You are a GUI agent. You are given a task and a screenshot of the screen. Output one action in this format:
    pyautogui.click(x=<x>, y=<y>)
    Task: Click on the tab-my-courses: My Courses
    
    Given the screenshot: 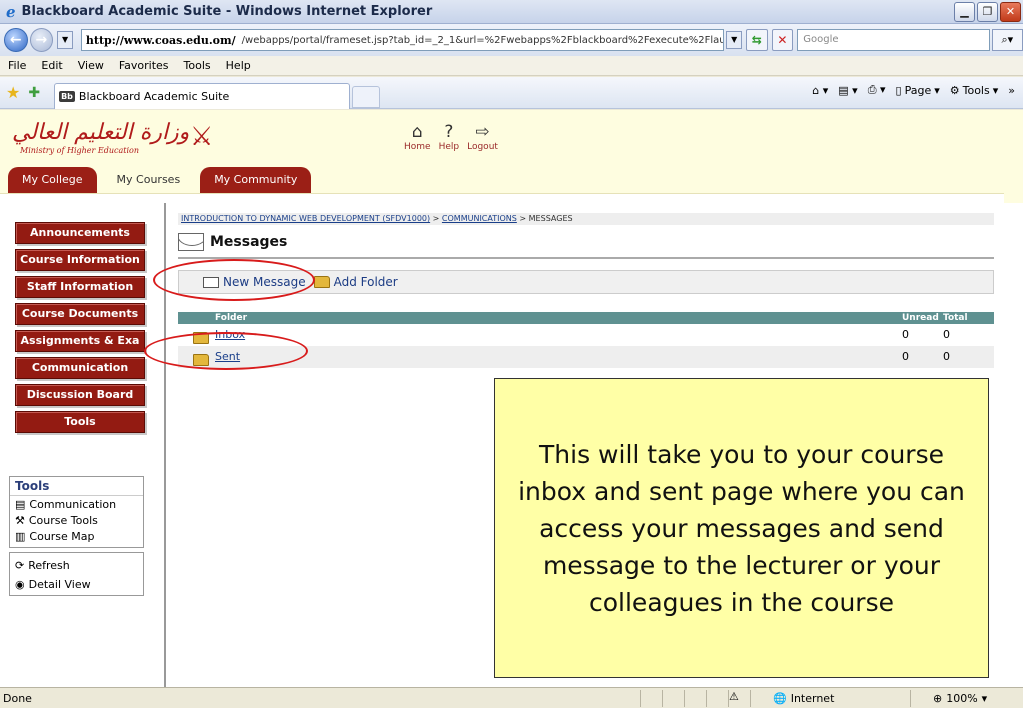 What is the action you would take?
    pyautogui.click(x=148, y=180)
    